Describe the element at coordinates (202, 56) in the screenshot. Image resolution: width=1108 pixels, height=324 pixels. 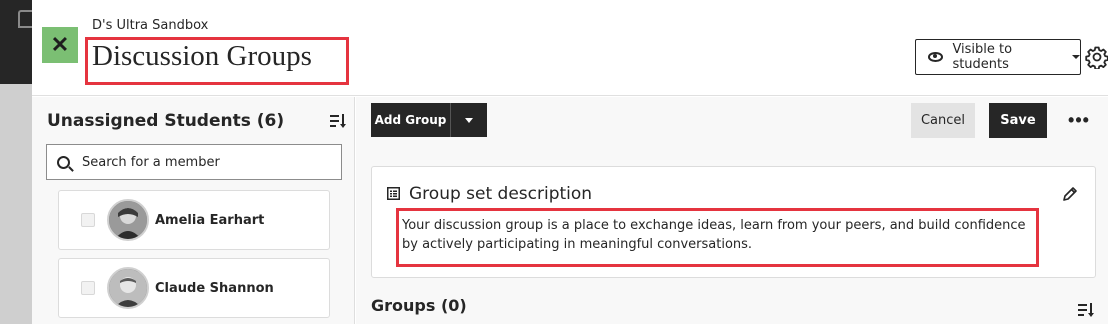
I see `page-title: Discussion Groups` at that location.